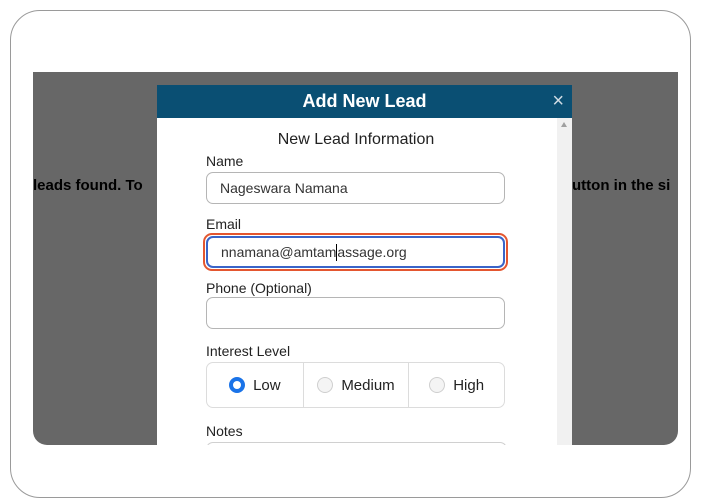 This screenshot has height=498, width=704. I want to click on email-value-start: nnamana@amtam, so click(279, 252).